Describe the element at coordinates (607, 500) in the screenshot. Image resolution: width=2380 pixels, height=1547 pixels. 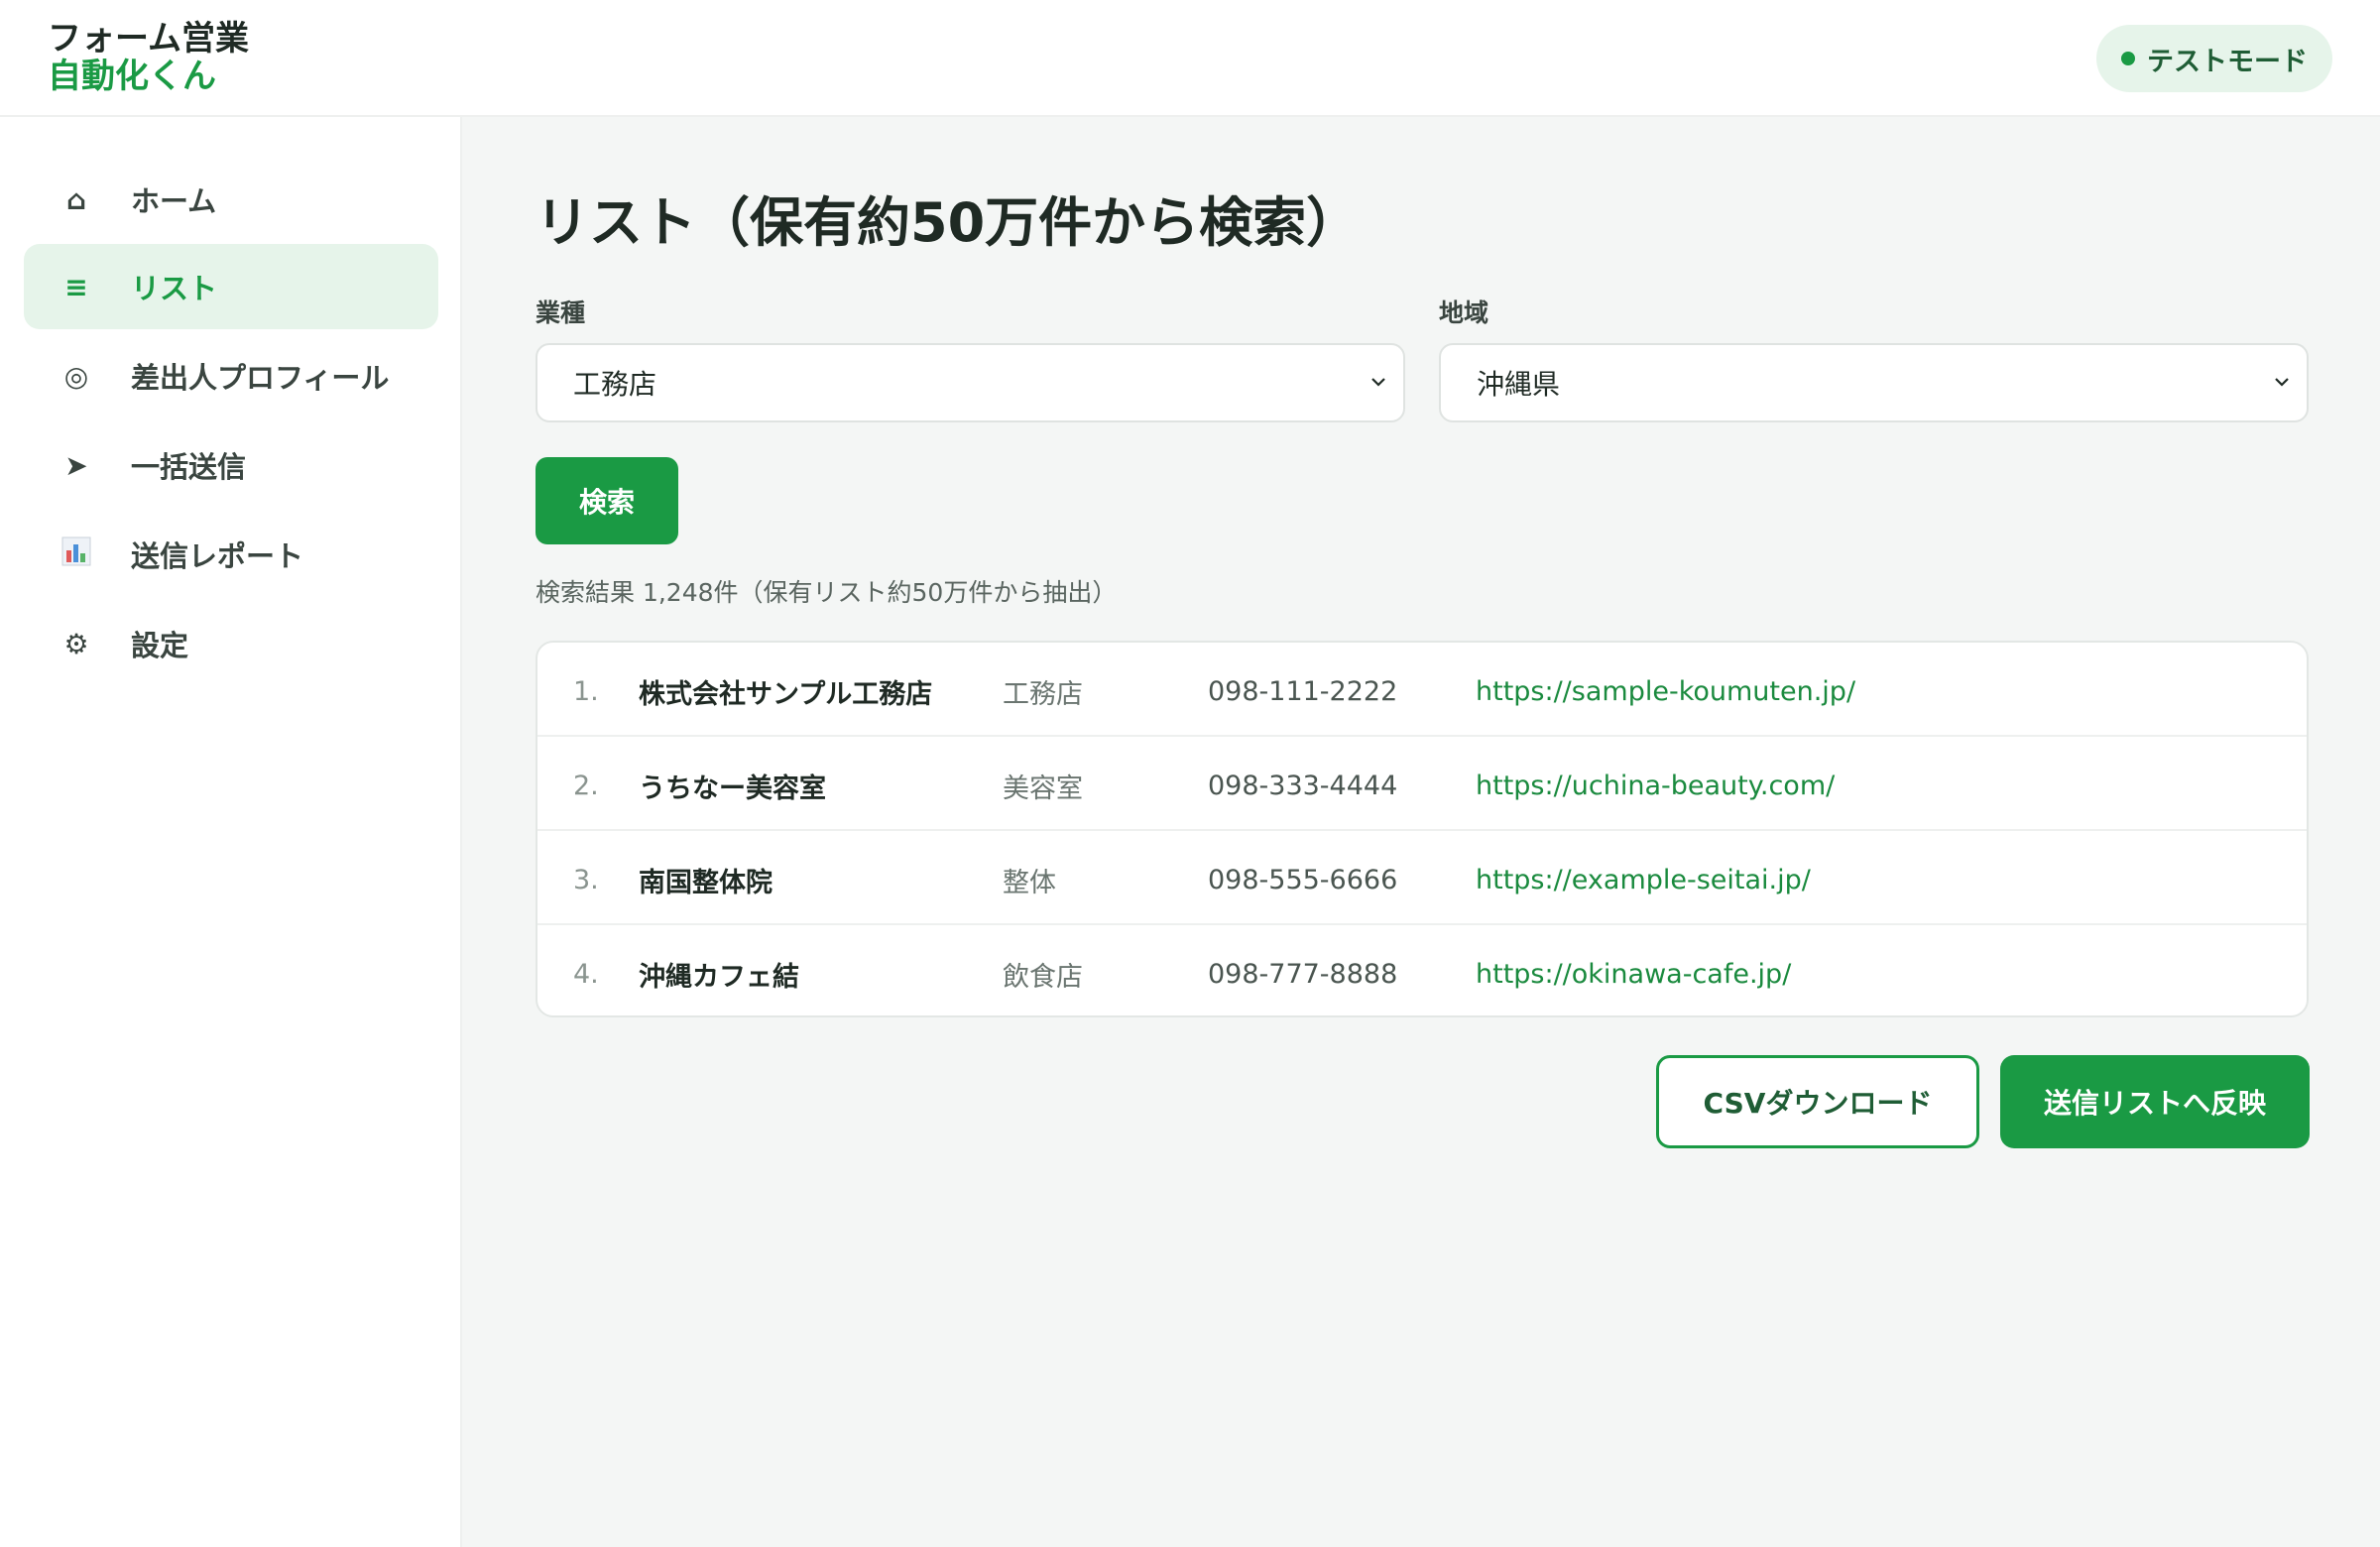
I see `search-button: 検索` at that location.